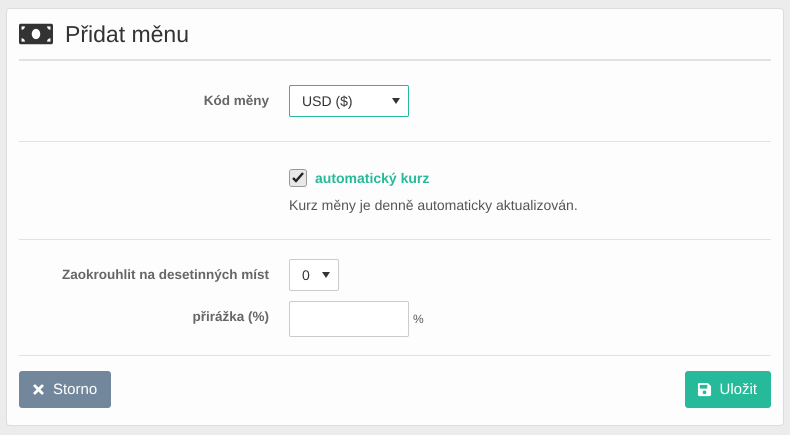 The width and height of the screenshot is (790, 435). I want to click on field-label: přirážka (%), so click(230, 316).